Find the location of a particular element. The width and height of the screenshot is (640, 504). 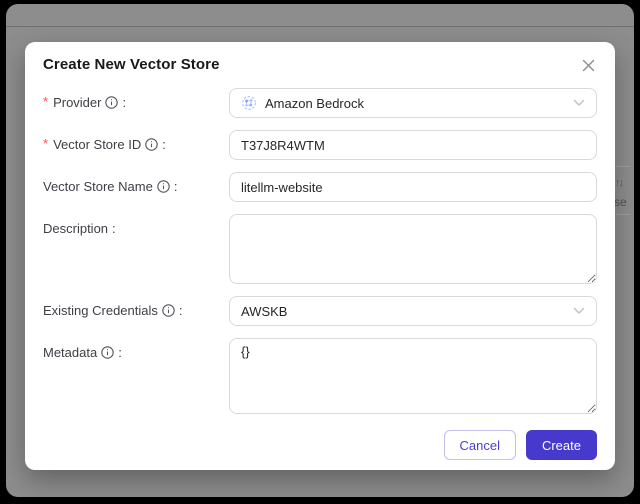

provider-select-value: Amazon Bedrock is located at coordinates (314, 103).